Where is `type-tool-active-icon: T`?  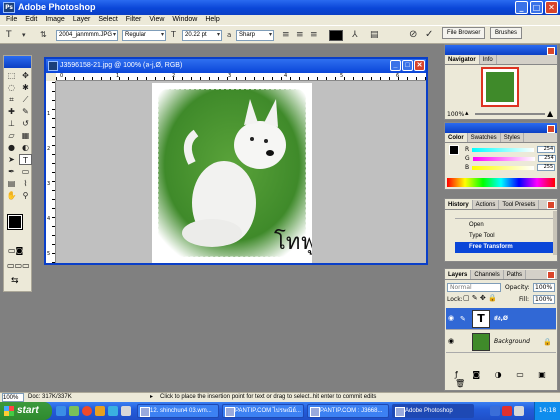
type-tool-active-icon: T is located at coordinates (25, 159).